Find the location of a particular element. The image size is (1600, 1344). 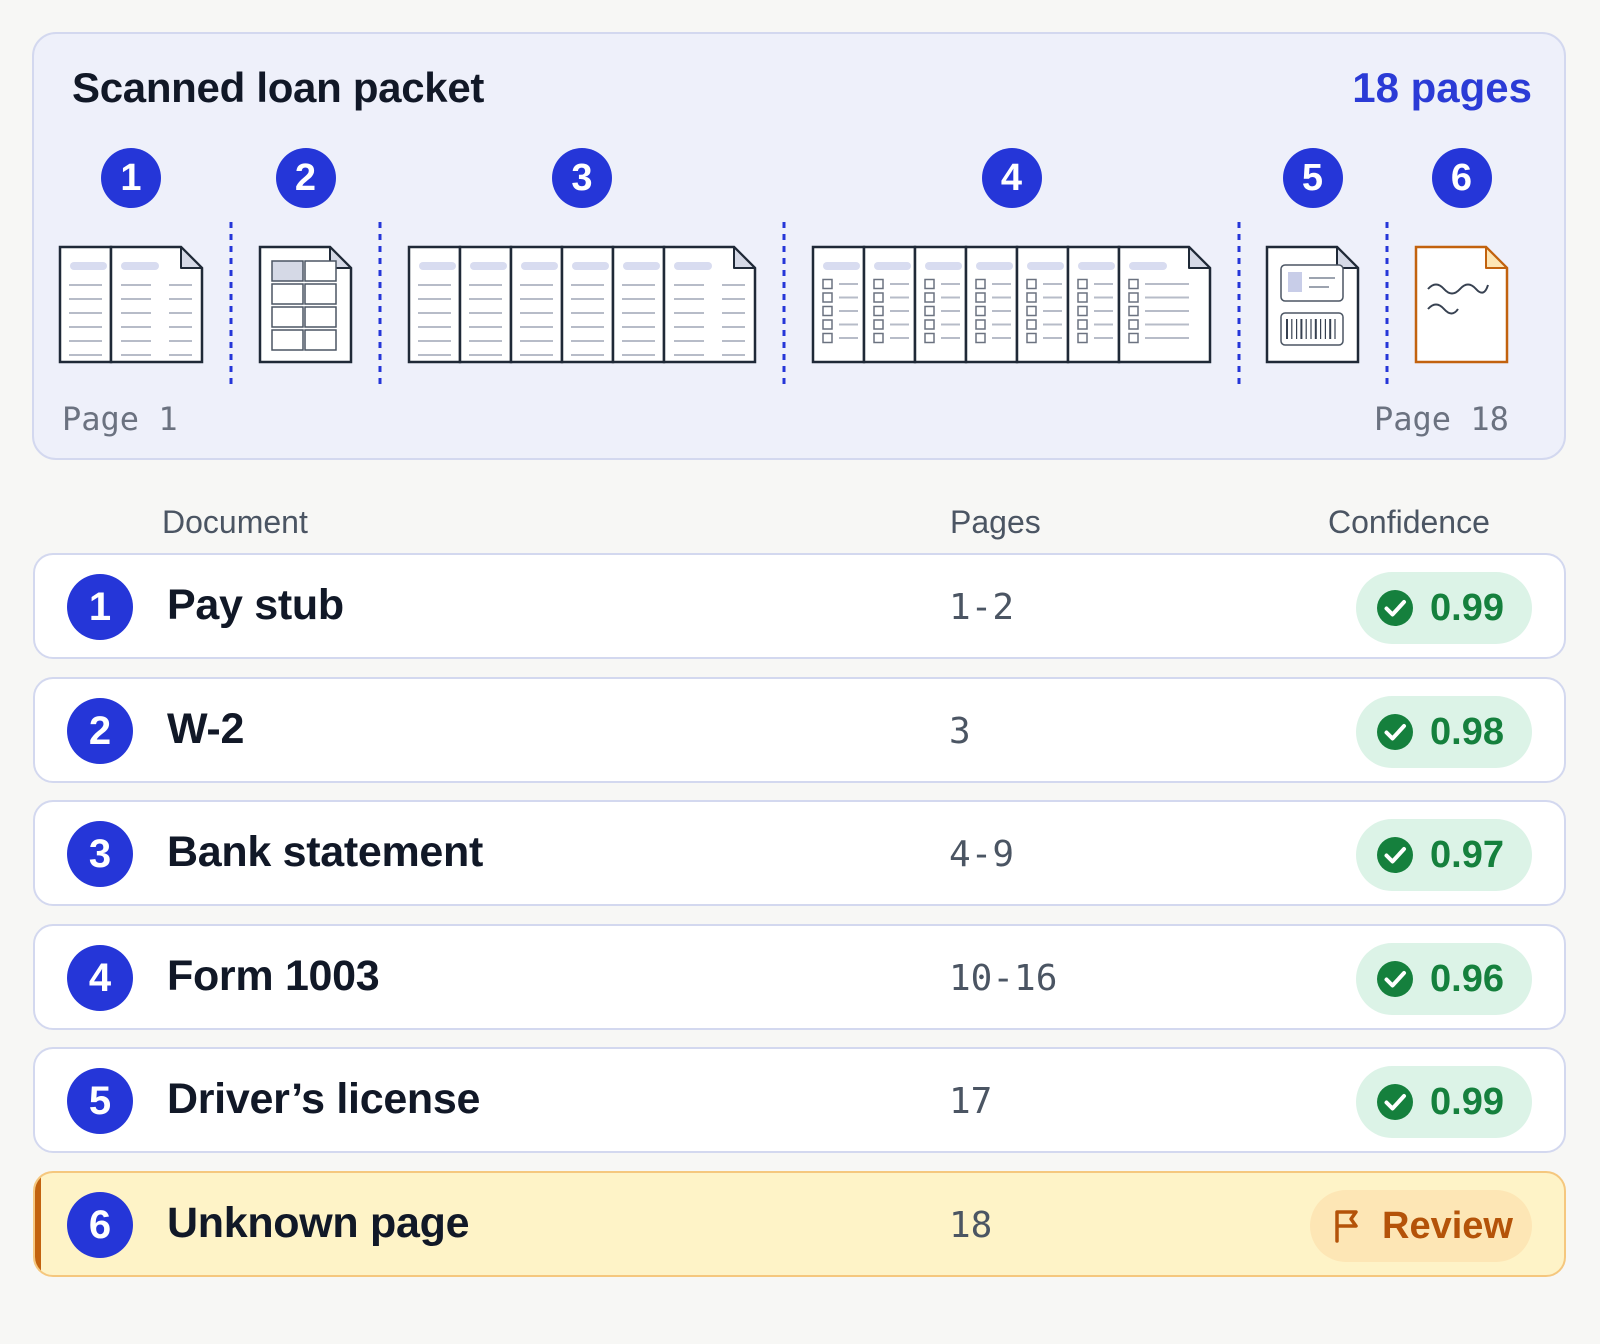

segment-badge-3: 3 is located at coordinates (582, 178).